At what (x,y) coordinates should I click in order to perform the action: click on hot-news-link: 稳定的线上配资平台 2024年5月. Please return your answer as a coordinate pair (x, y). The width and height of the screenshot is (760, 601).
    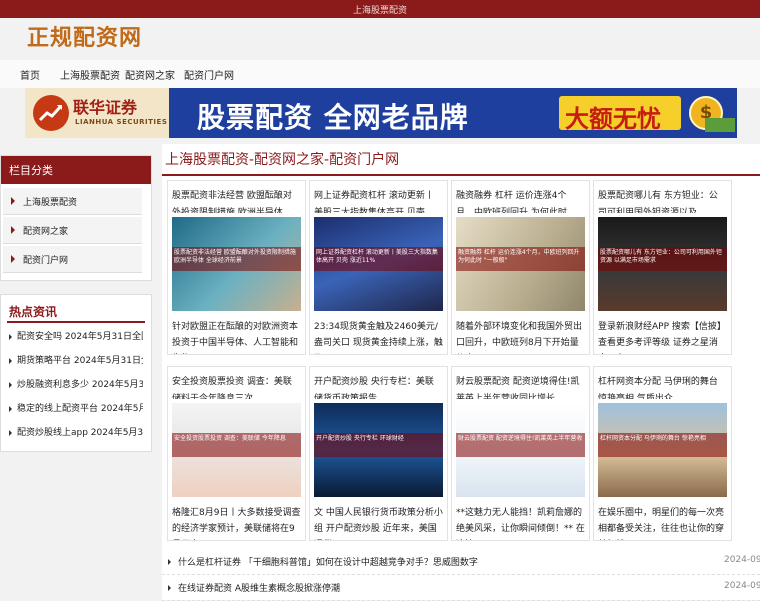
    Looking at the image, I should click on (80, 409).